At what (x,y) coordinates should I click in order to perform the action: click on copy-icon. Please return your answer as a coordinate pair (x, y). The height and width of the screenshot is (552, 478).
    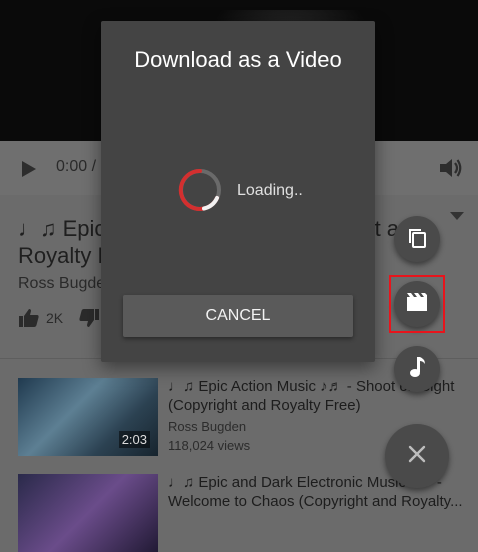
    Looking at the image, I should click on (417, 239).